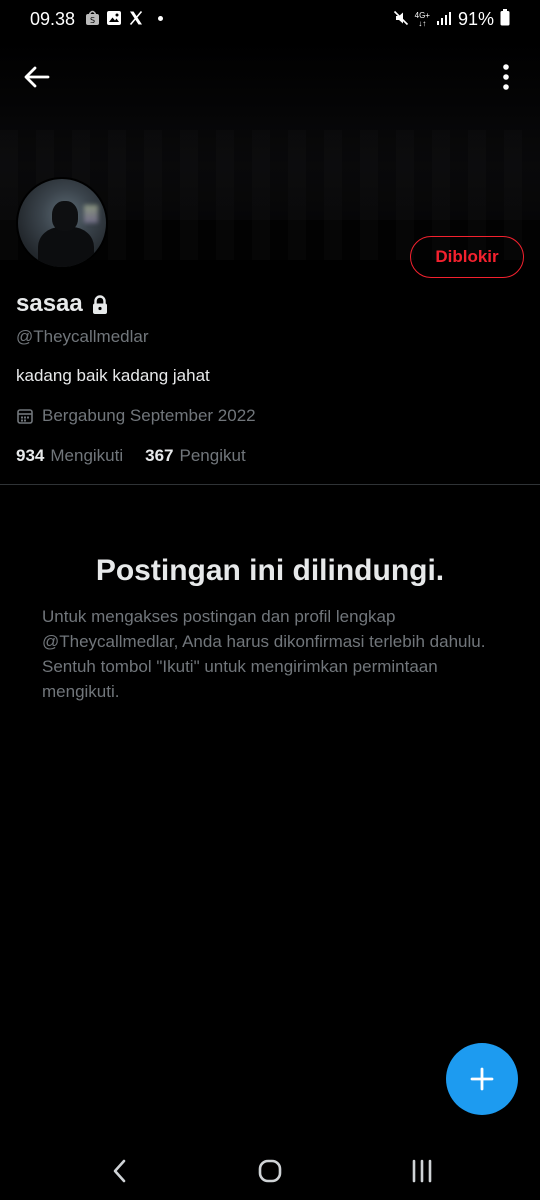  Describe the element at coordinates (270, 484) in the screenshot. I see `divider` at that location.